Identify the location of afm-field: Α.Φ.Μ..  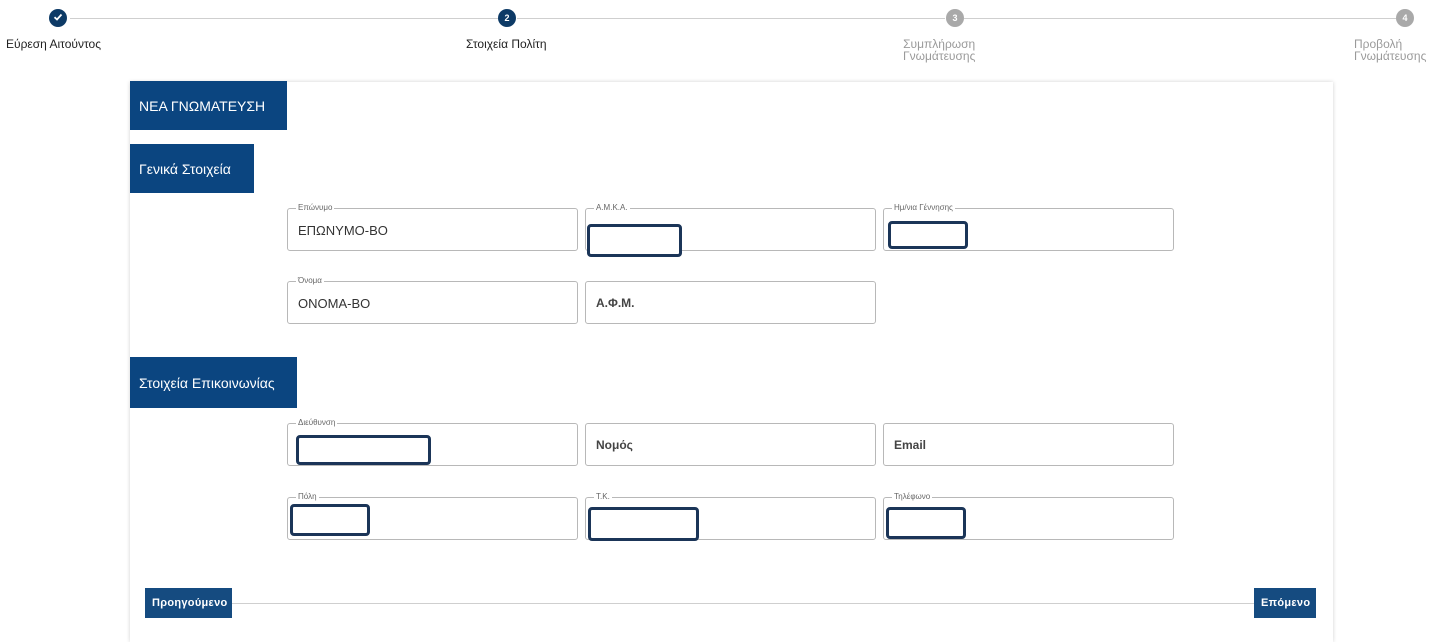
(730, 302).